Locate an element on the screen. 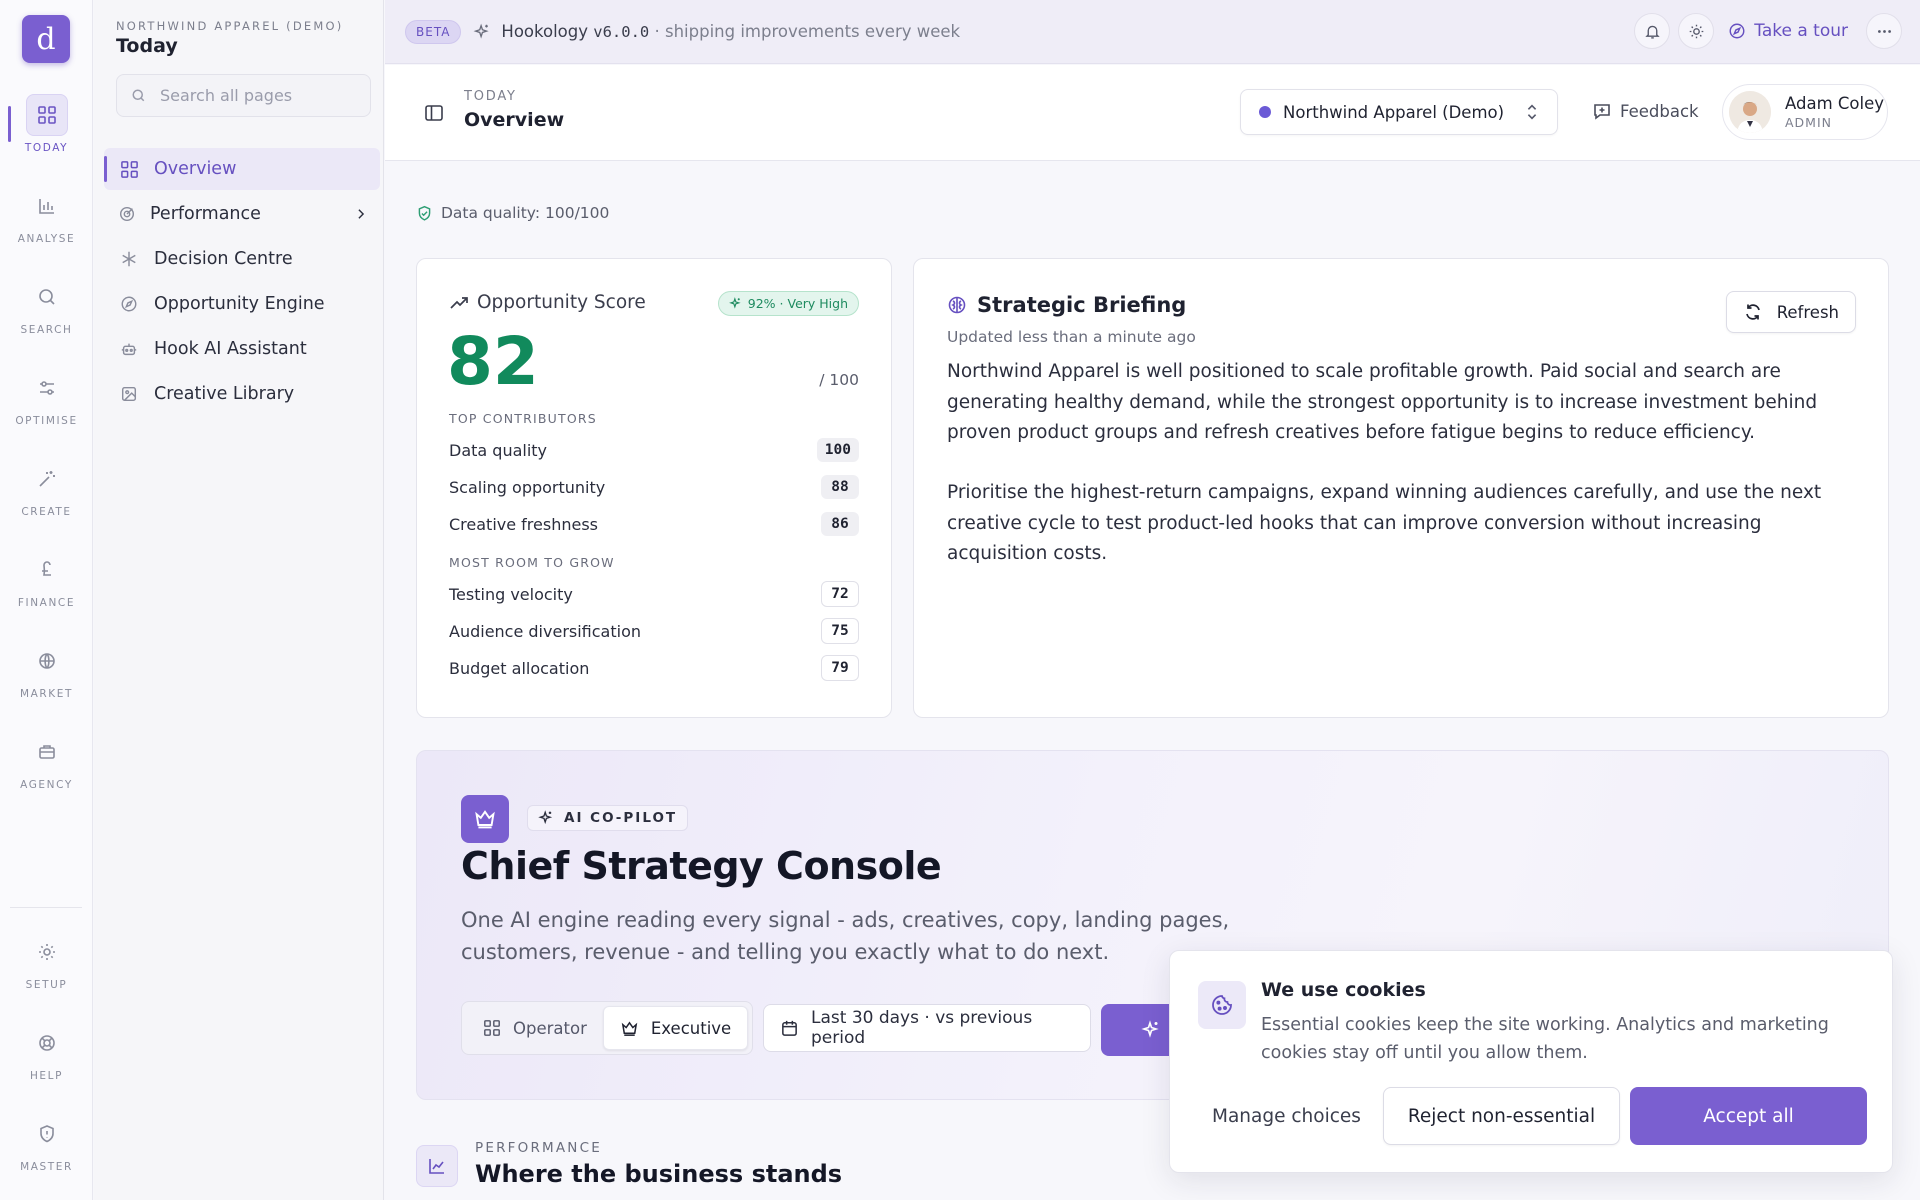  metric-row: Audience diversification 75 is located at coordinates (654, 631).